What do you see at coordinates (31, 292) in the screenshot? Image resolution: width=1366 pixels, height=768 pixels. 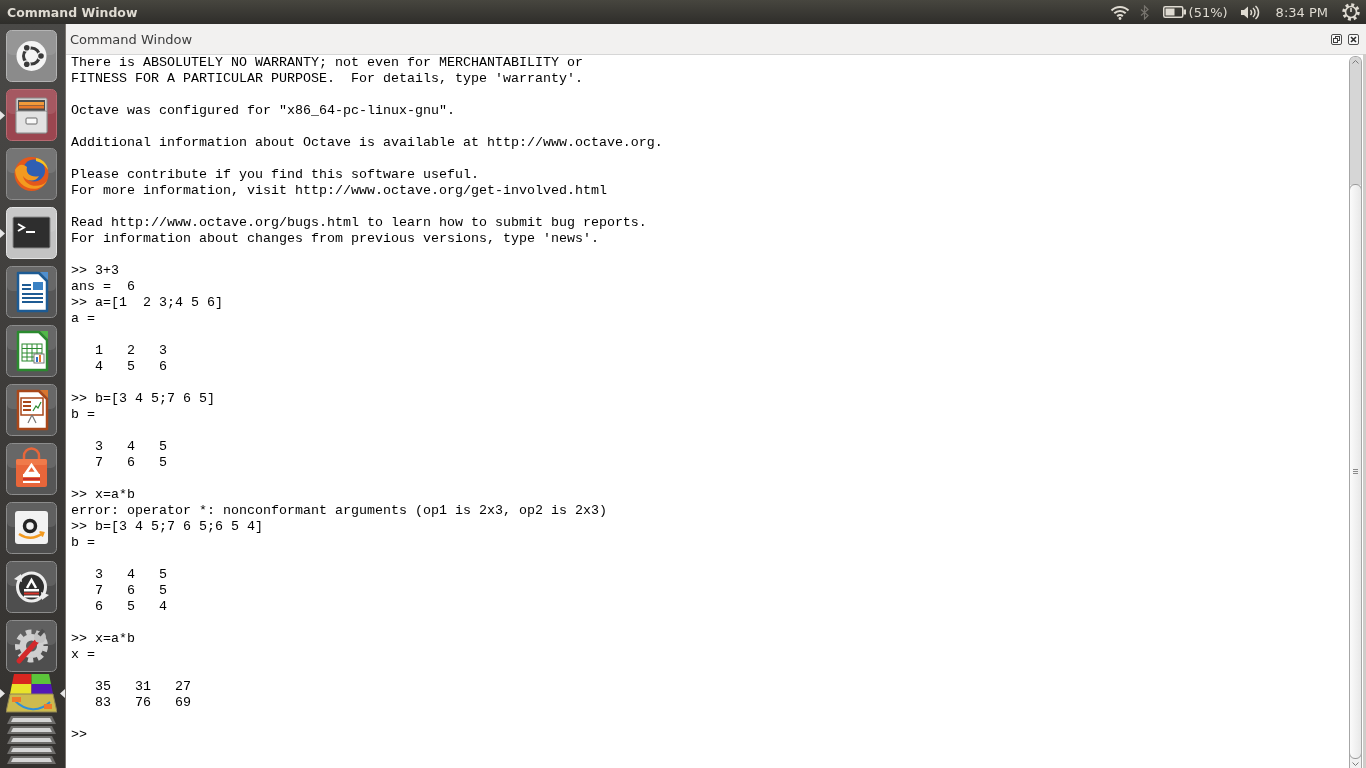 I see `text-document-icon` at bounding box center [31, 292].